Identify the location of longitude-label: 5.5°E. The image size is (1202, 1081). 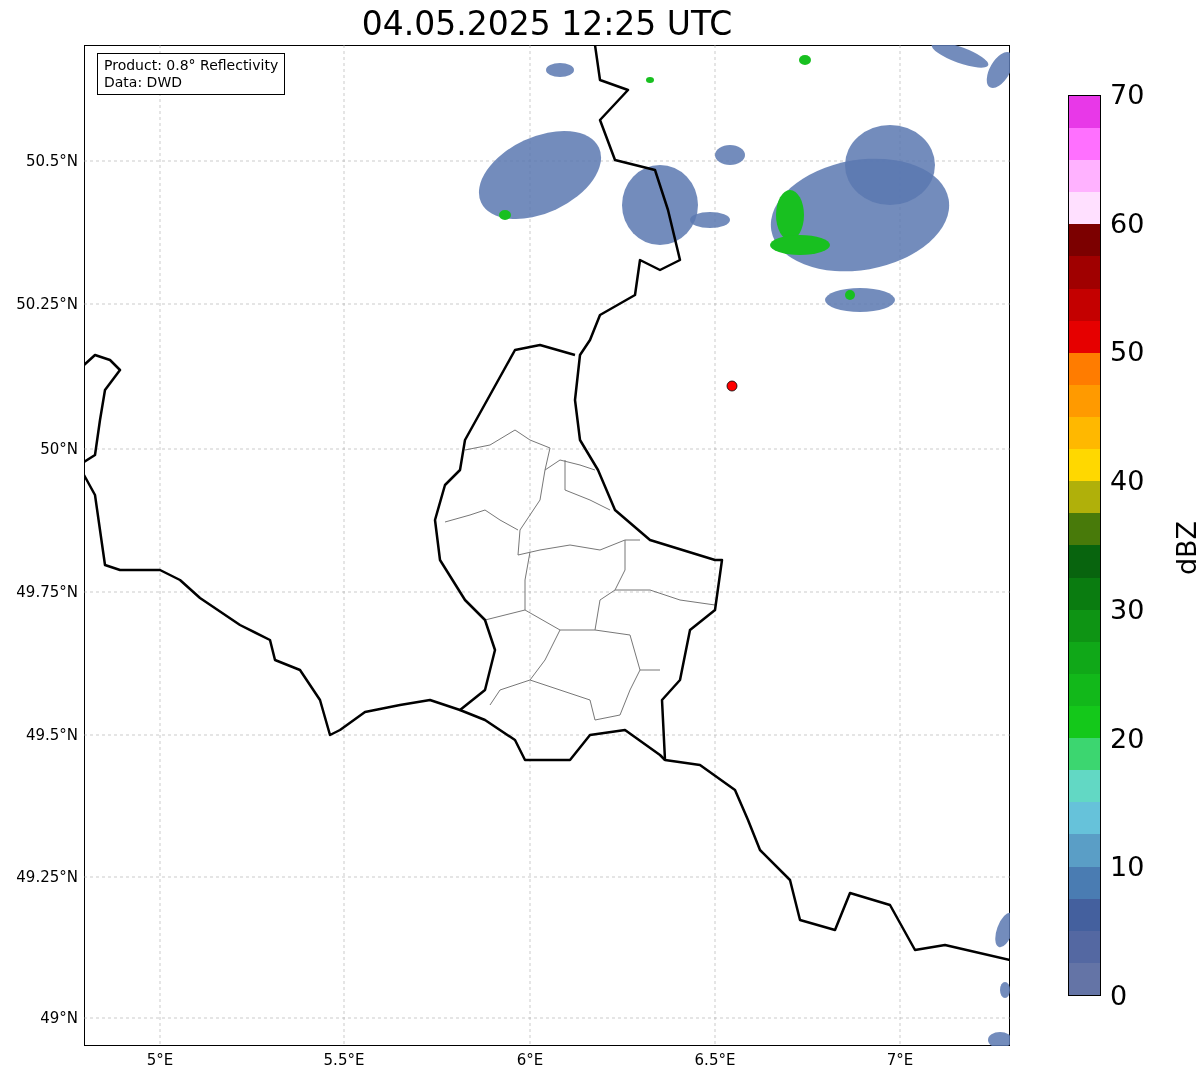
(344, 1060).